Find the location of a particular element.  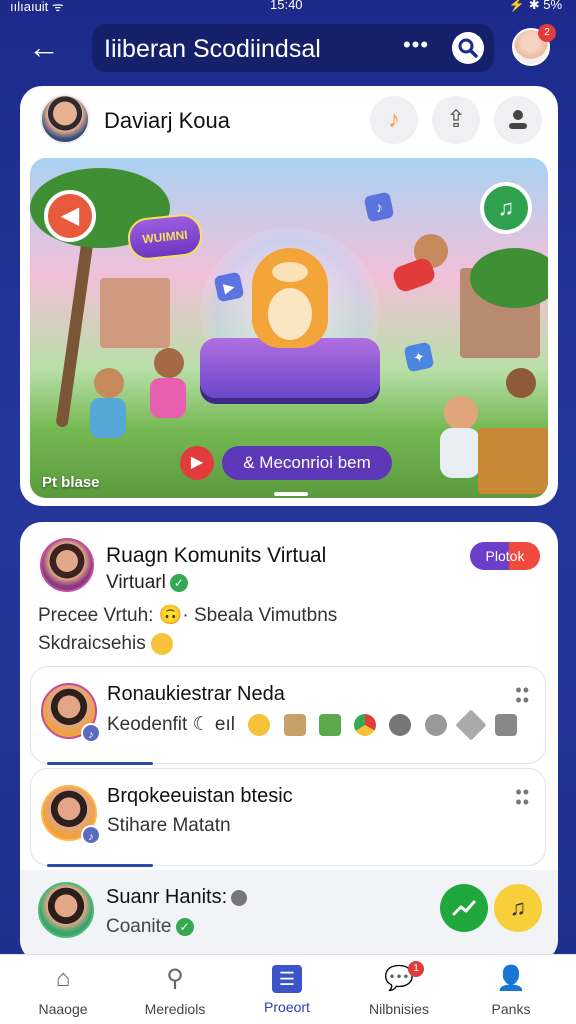

kid-body-left is located at coordinates (108, 418).